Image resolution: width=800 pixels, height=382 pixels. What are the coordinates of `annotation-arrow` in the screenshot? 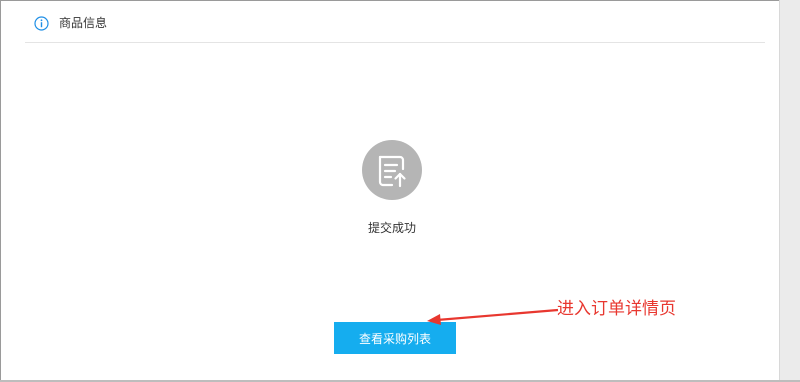 It's located at (493, 316).